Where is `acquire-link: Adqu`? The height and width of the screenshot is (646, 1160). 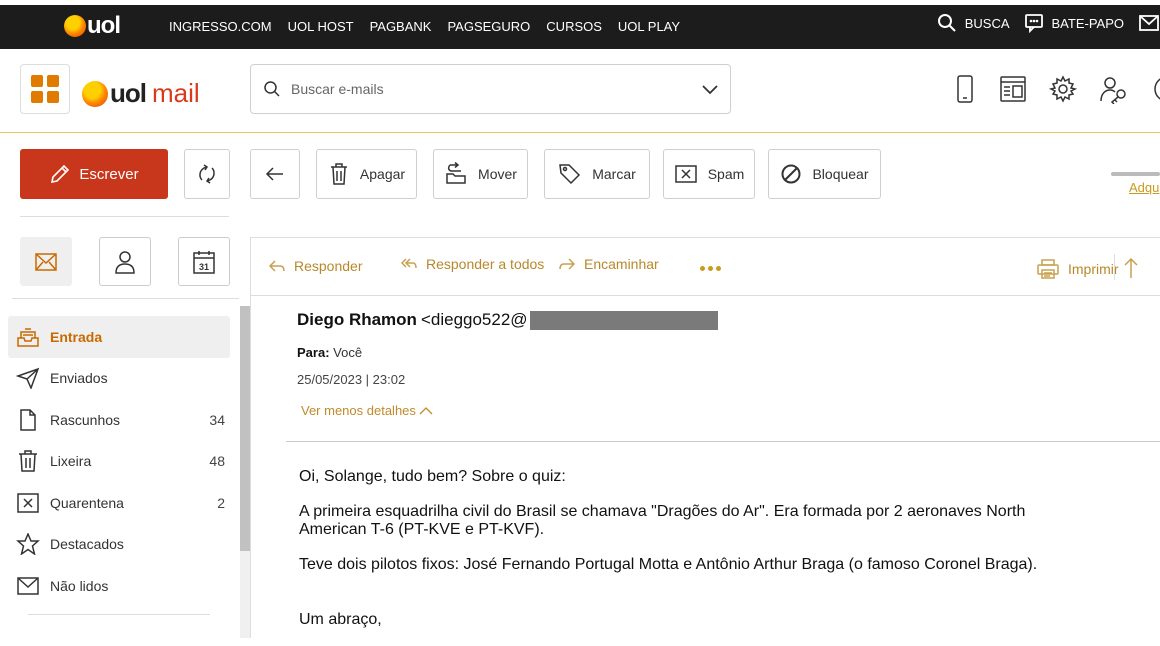
acquire-link: Adqu is located at coordinates (1144, 187).